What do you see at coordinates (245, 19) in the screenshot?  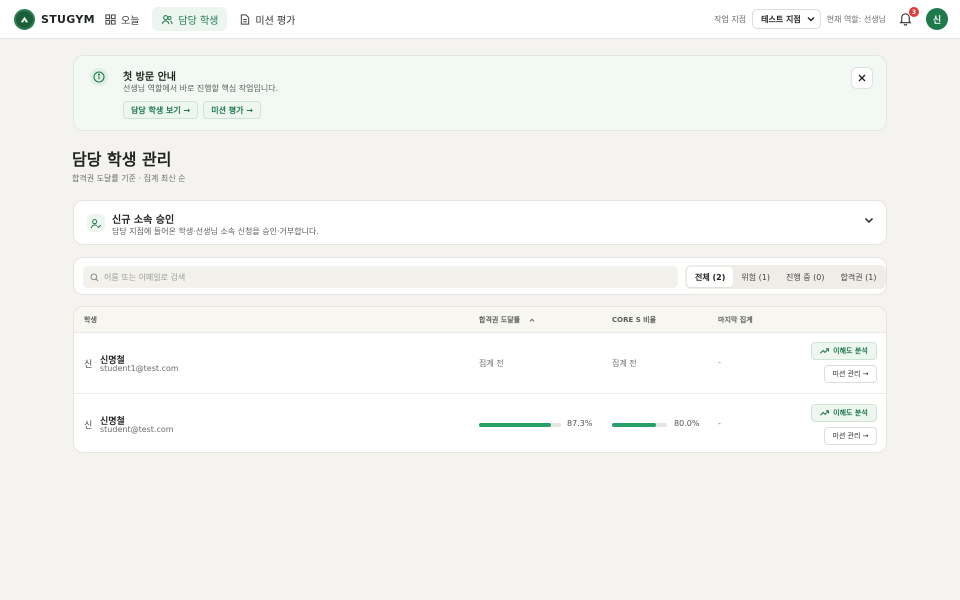 I see `document-icon` at bounding box center [245, 19].